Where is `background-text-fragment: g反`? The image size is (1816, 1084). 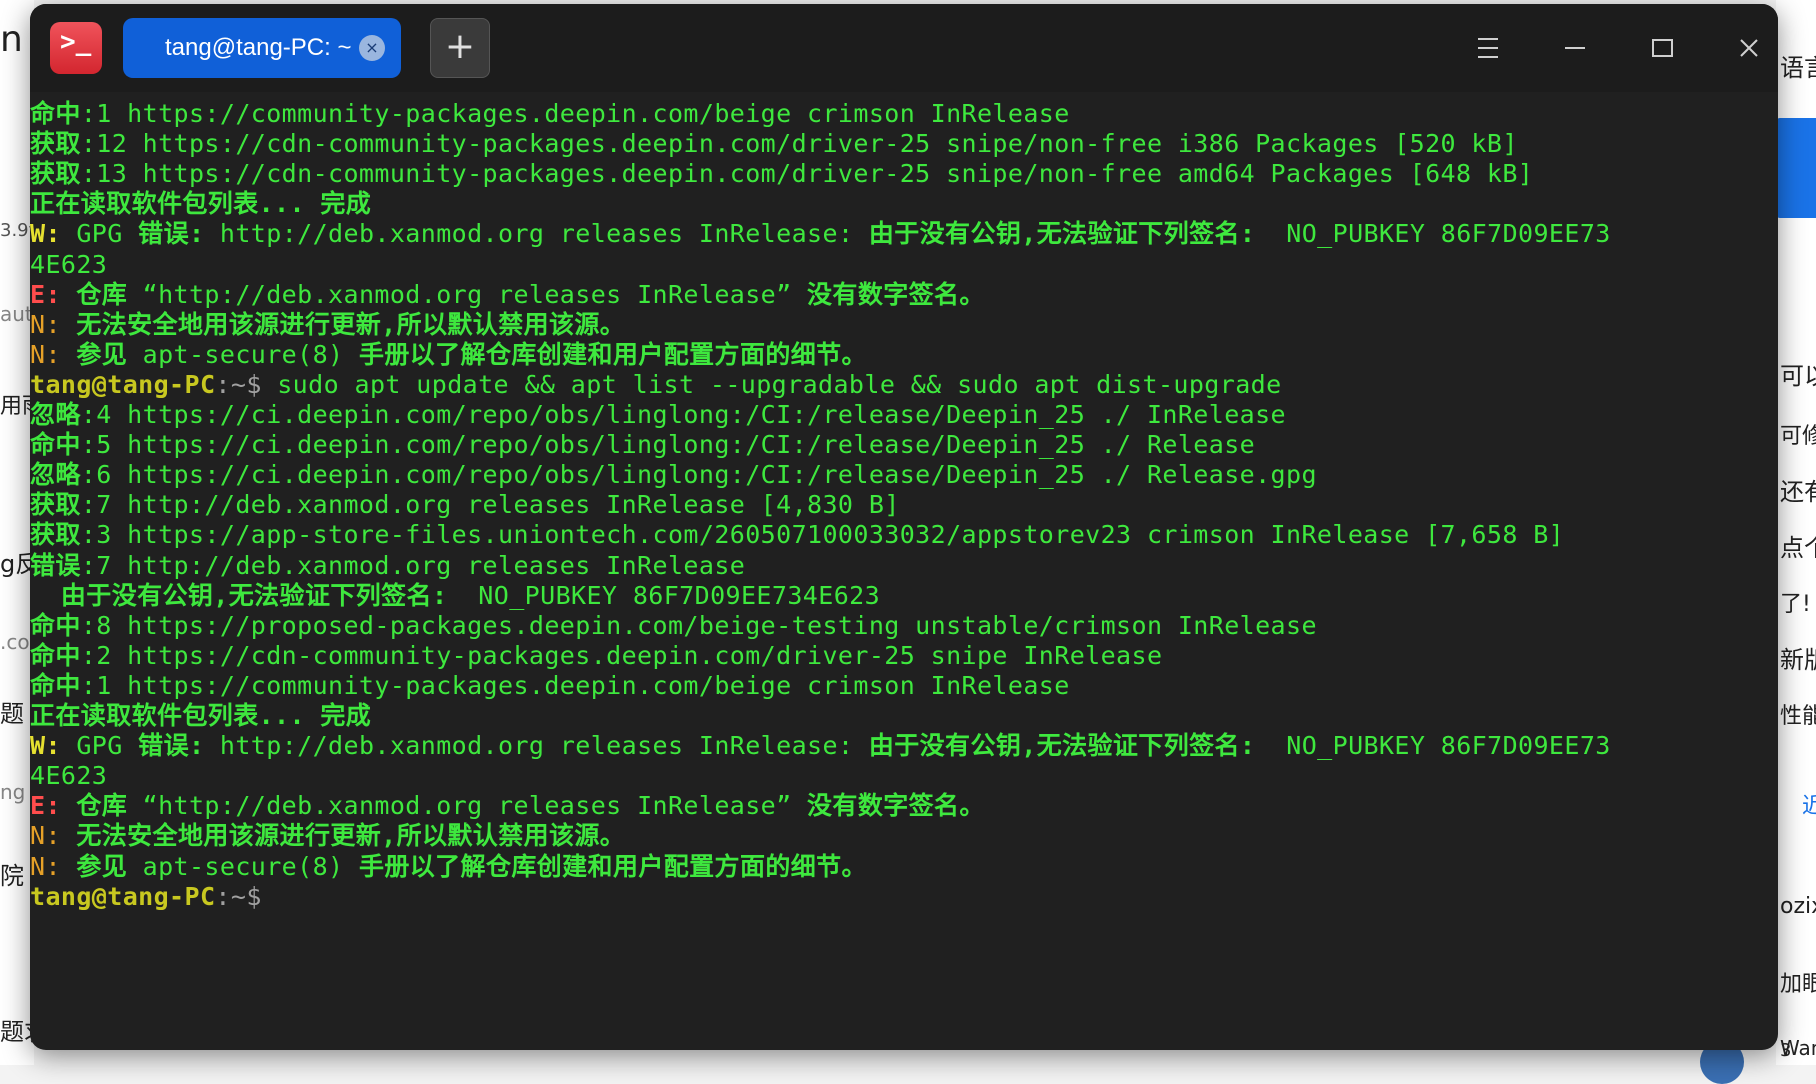
background-text-fragment: g反 is located at coordinates (17, 564).